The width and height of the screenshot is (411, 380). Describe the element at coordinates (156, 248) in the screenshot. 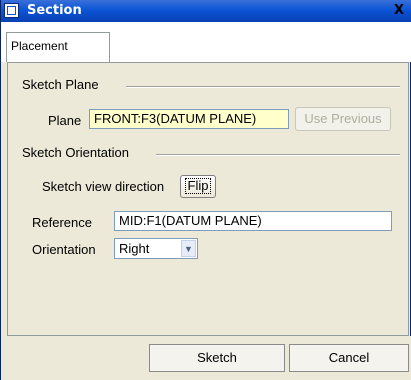

I see `orientation-select: Right ▼` at that location.